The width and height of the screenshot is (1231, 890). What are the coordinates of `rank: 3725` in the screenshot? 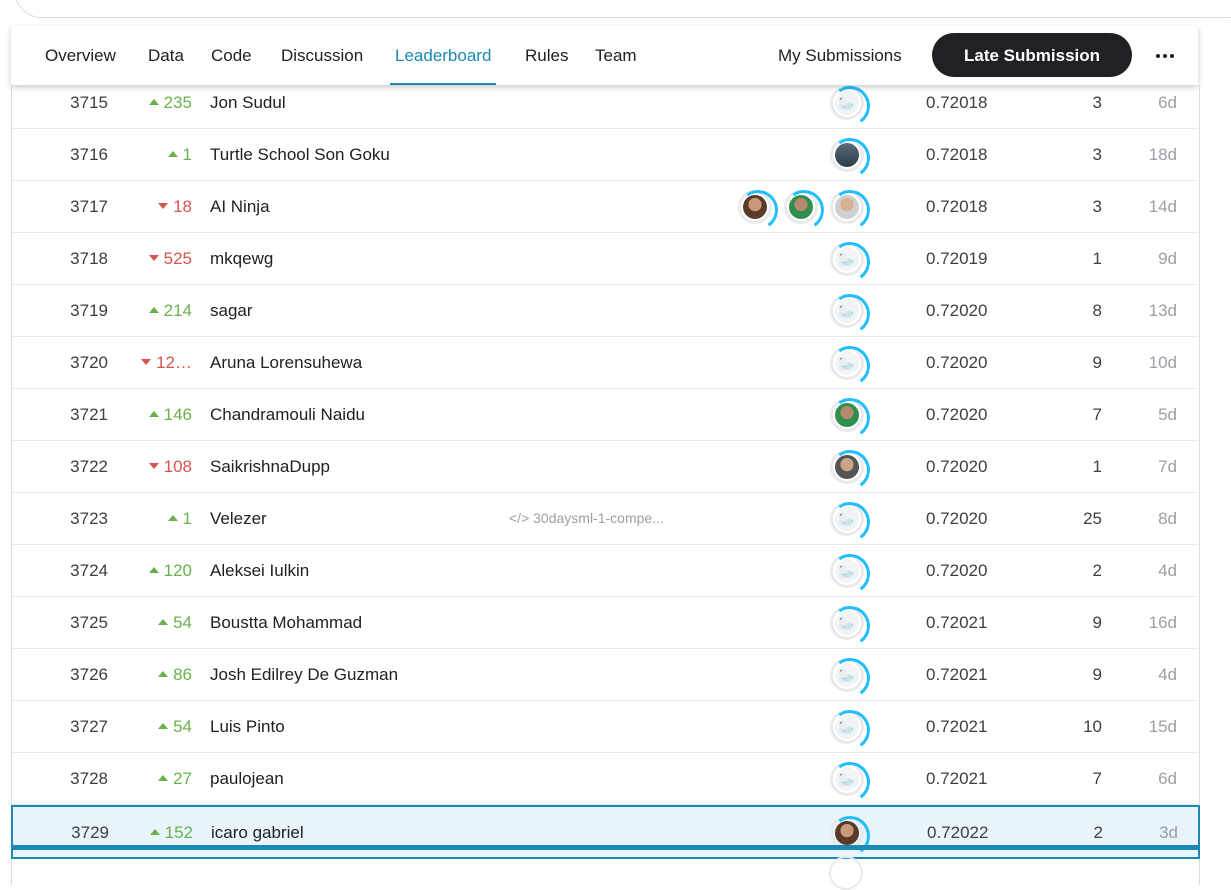 It's located at (89, 622).